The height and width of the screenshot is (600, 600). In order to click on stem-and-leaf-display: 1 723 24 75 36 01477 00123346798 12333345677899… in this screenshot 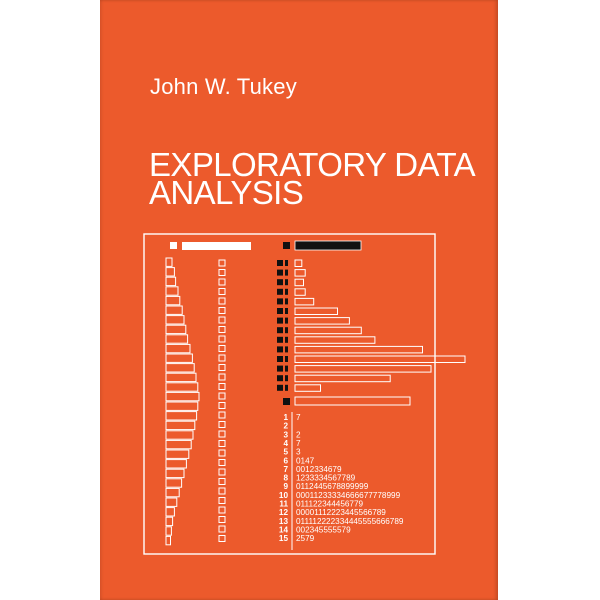, I will do `click(341, 478)`.